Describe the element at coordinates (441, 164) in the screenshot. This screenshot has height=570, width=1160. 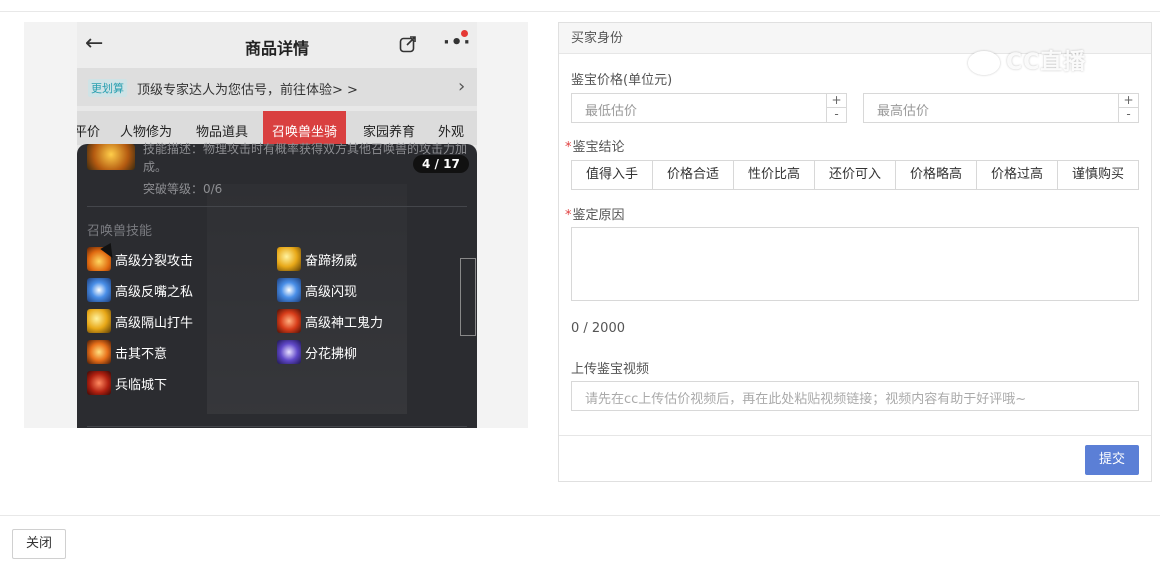
I see `image-counter: 4 / 17` at that location.